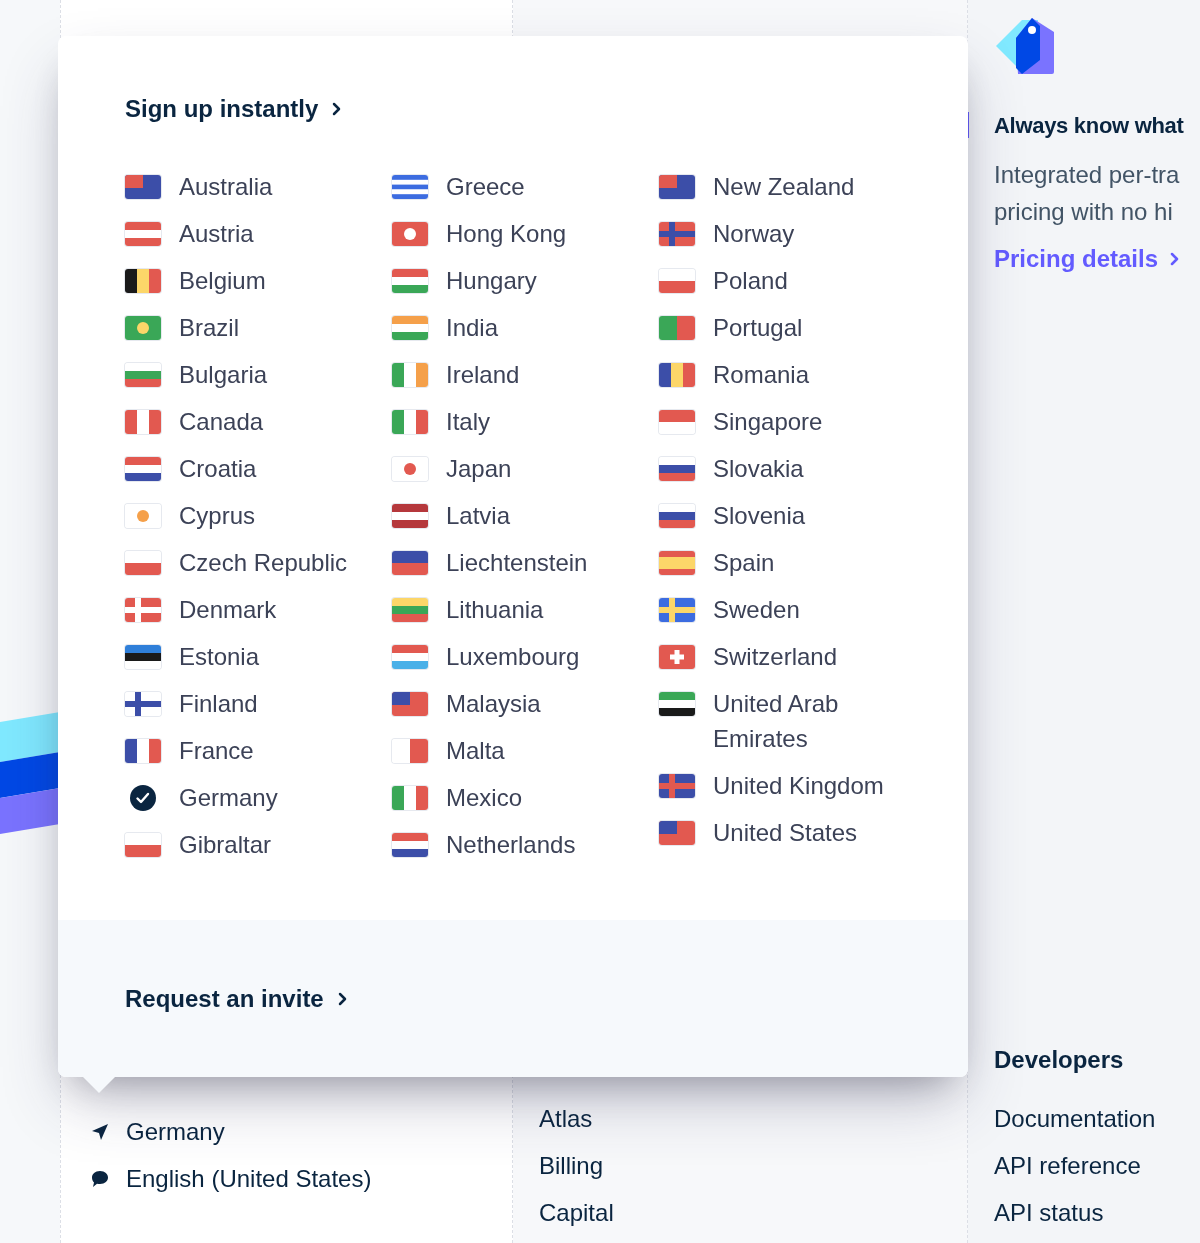 Image resolution: width=1200 pixels, height=1243 pixels. I want to click on country-option: Denmark, so click(258, 609).